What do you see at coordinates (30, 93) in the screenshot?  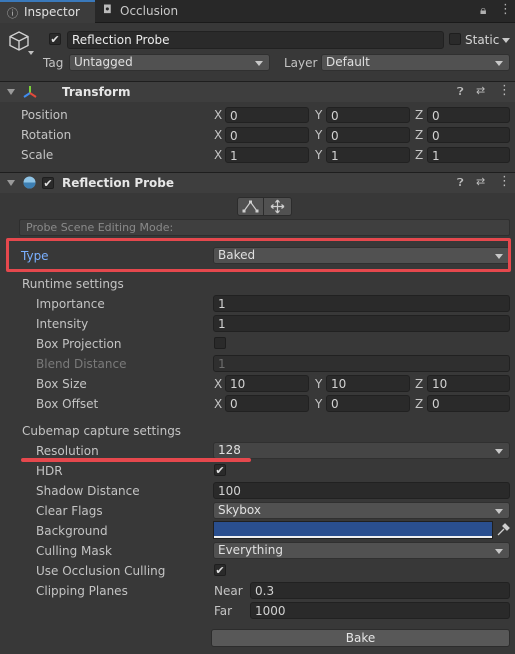 I see `transform-icon` at bounding box center [30, 93].